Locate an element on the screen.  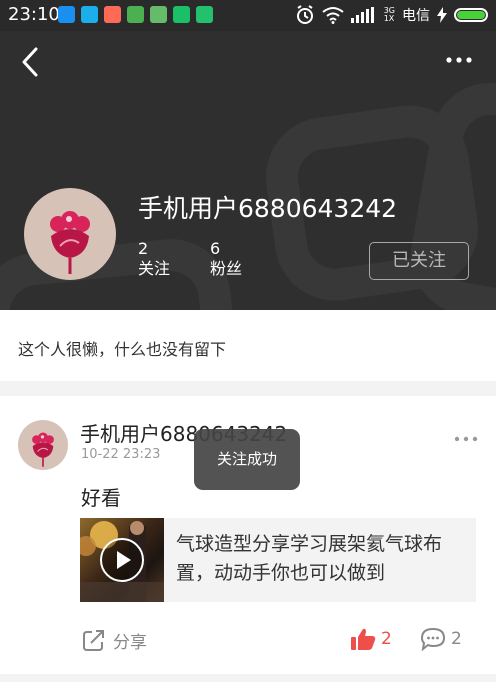
following-stat: 2 关注 is located at coordinates (154, 259).